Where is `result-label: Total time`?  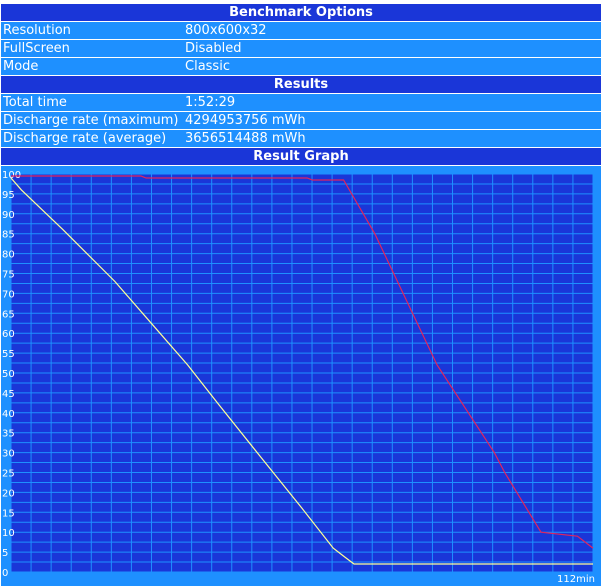
result-label: Total time is located at coordinates (35, 102).